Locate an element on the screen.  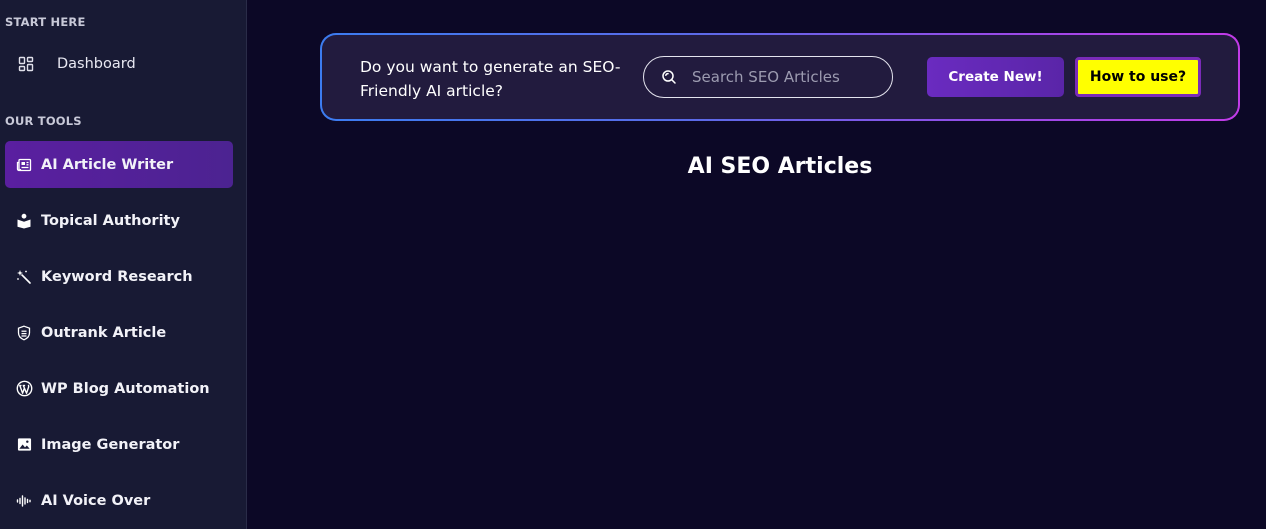
search-box is located at coordinates (768, 77).